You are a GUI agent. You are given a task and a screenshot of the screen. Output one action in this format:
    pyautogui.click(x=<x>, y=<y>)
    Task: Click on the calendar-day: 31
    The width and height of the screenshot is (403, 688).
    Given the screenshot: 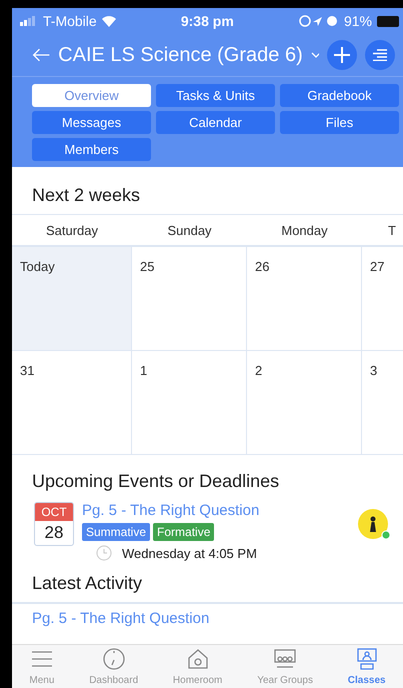 What is the action you would take?
    pyautogui.click(x=72, y=403)
    